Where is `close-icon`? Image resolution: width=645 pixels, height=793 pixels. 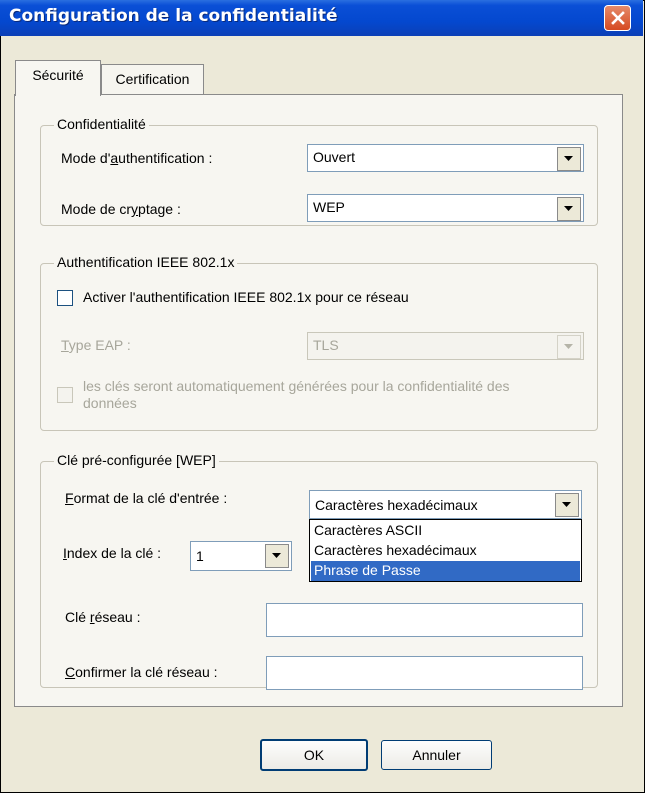
close-icon is located at coordinates (618, 18).